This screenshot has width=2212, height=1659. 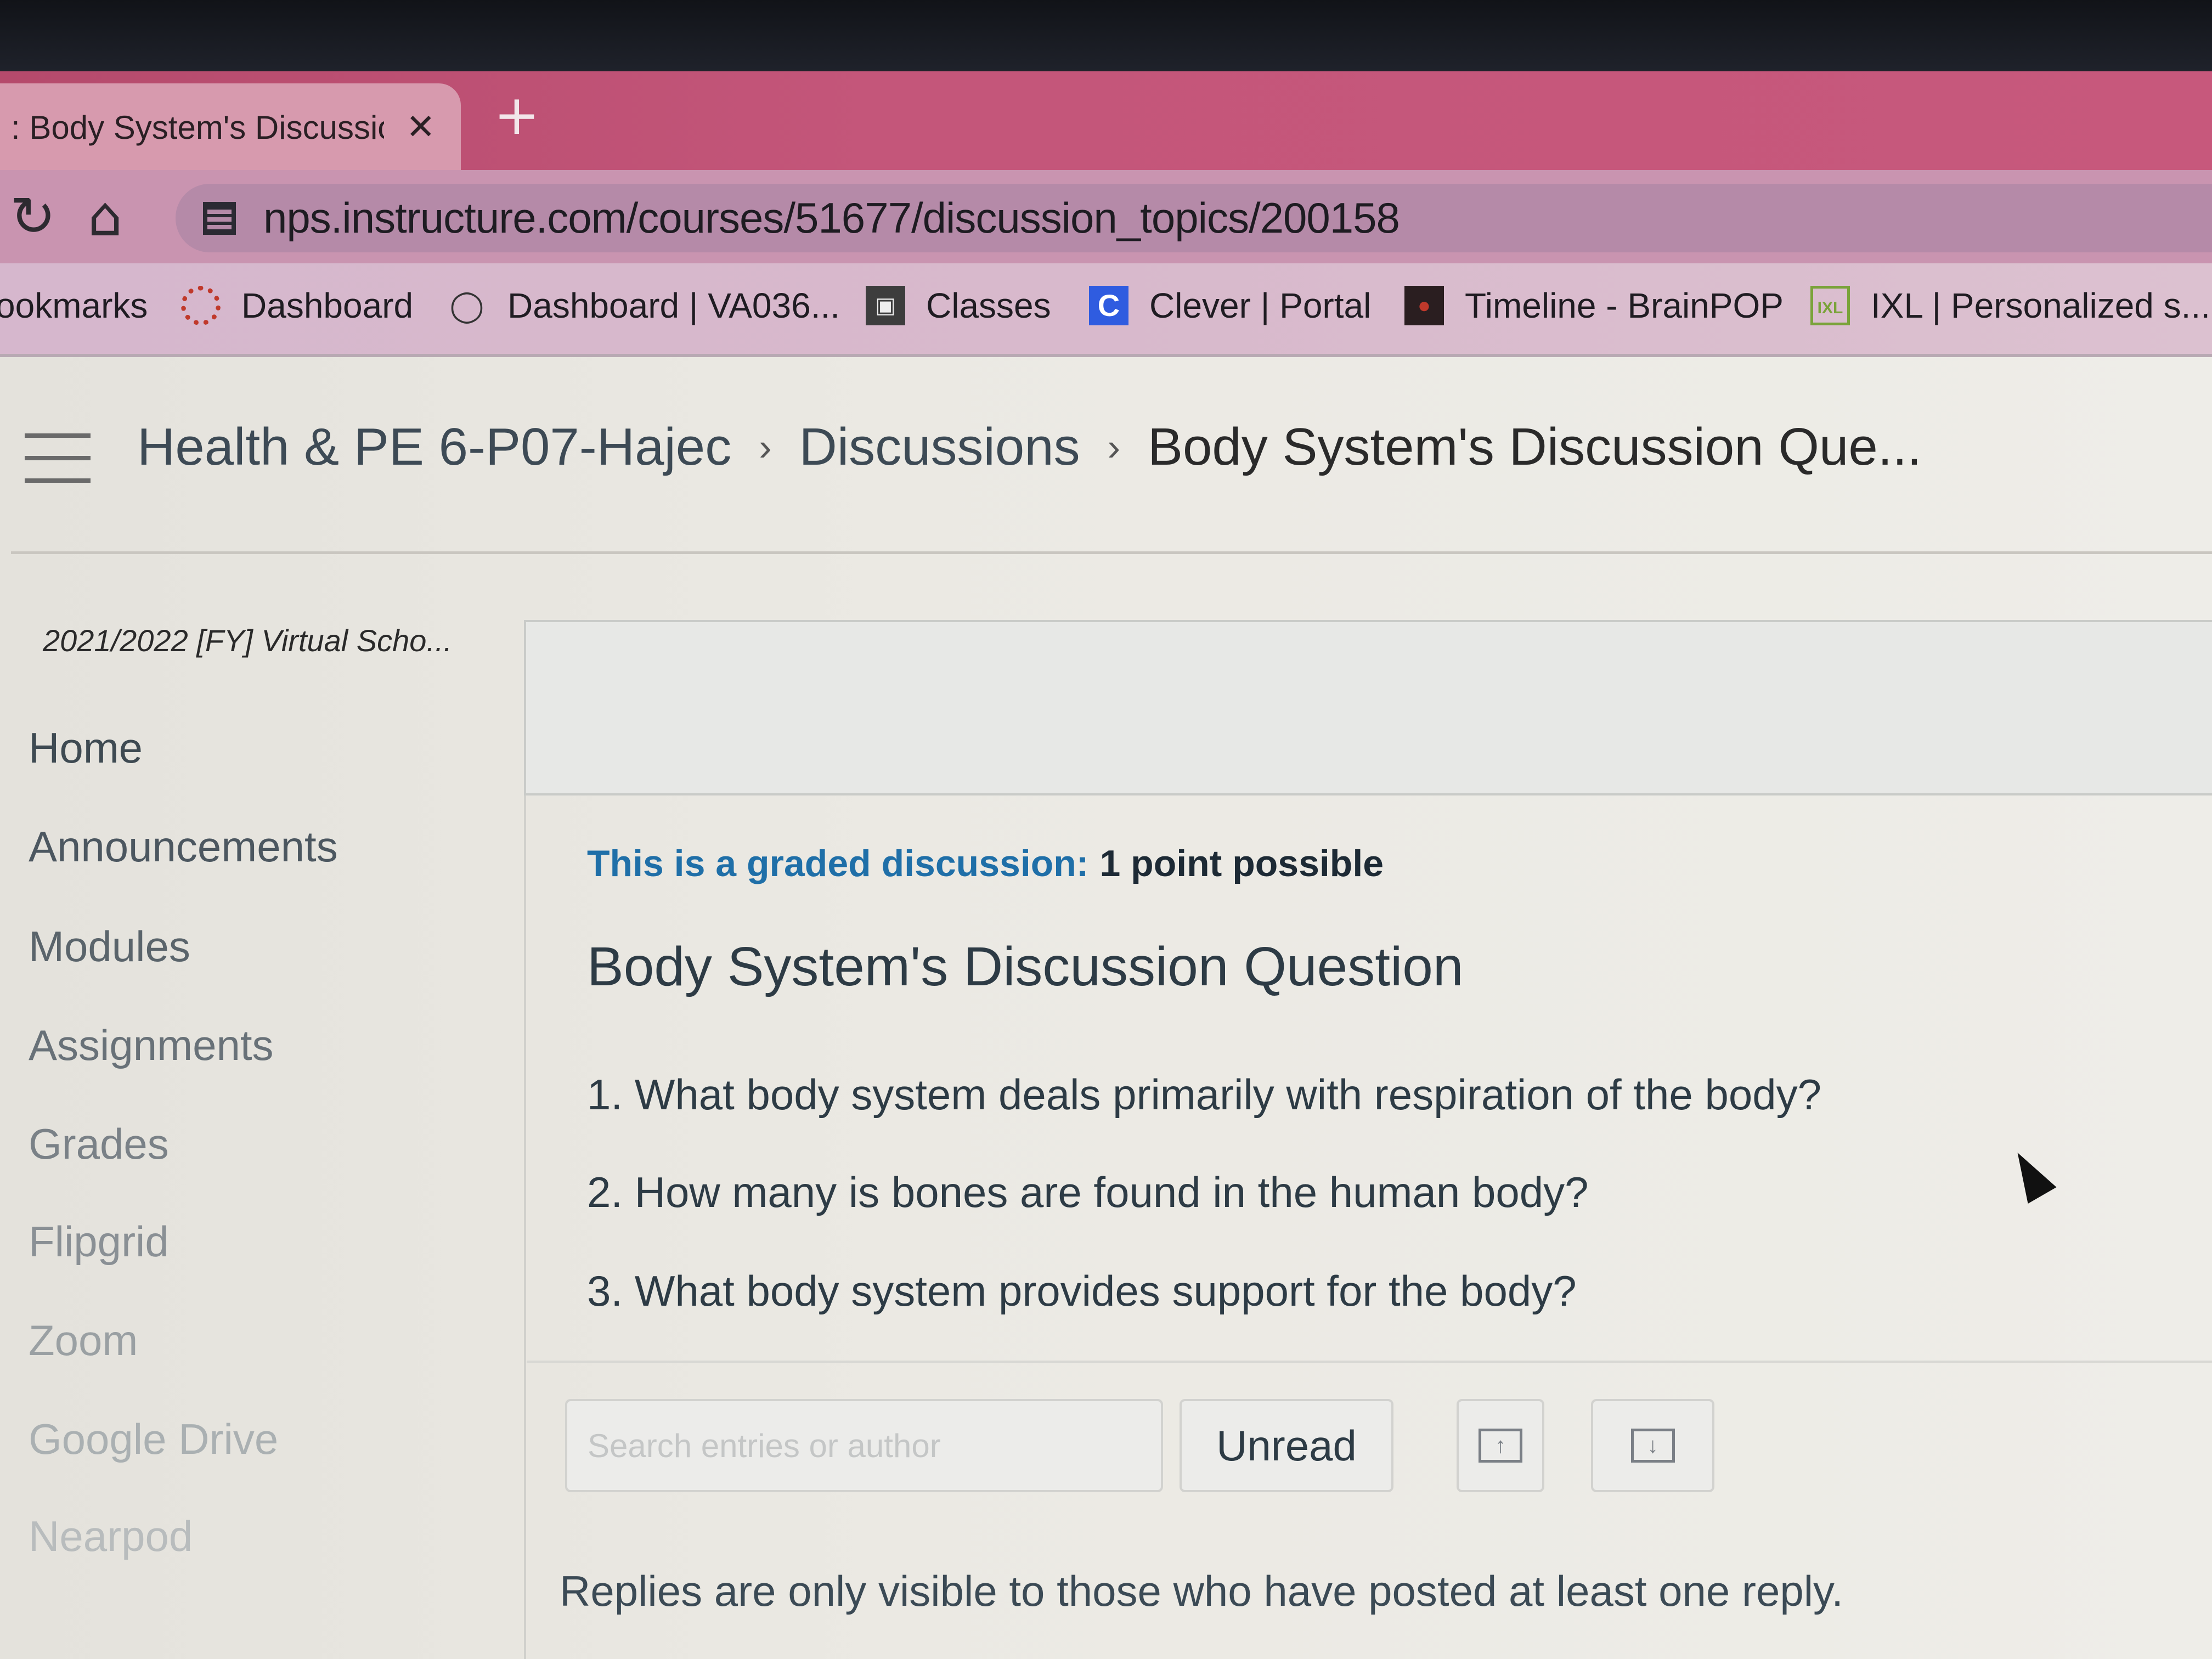 What do you see at coordinates (105, 216) in the screenshot?
I see `home-icon: ⌂` at bounding box center [105, 216].